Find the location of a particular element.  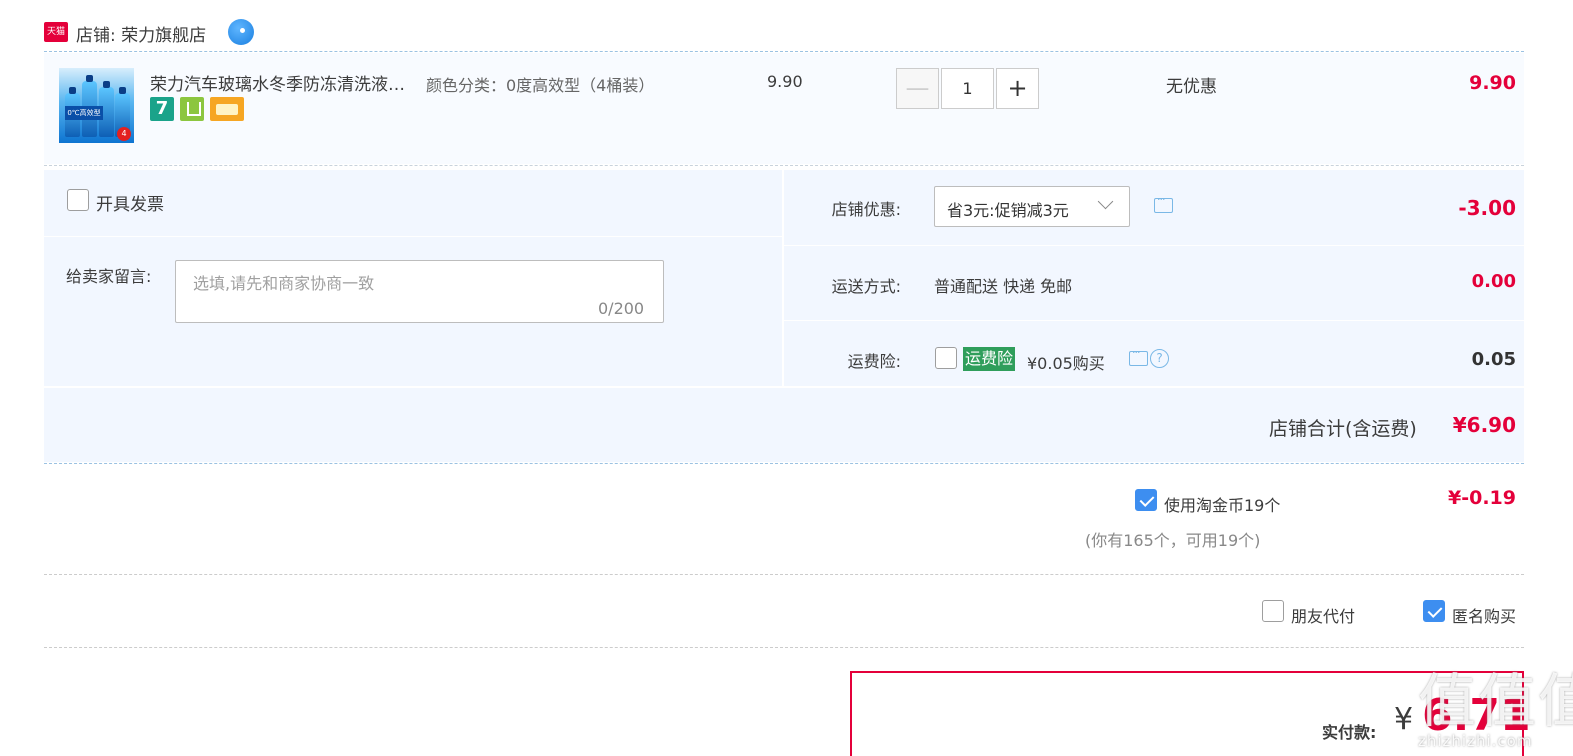

thumb-label: 0℃高效型 is located at coordinates (84, 113).